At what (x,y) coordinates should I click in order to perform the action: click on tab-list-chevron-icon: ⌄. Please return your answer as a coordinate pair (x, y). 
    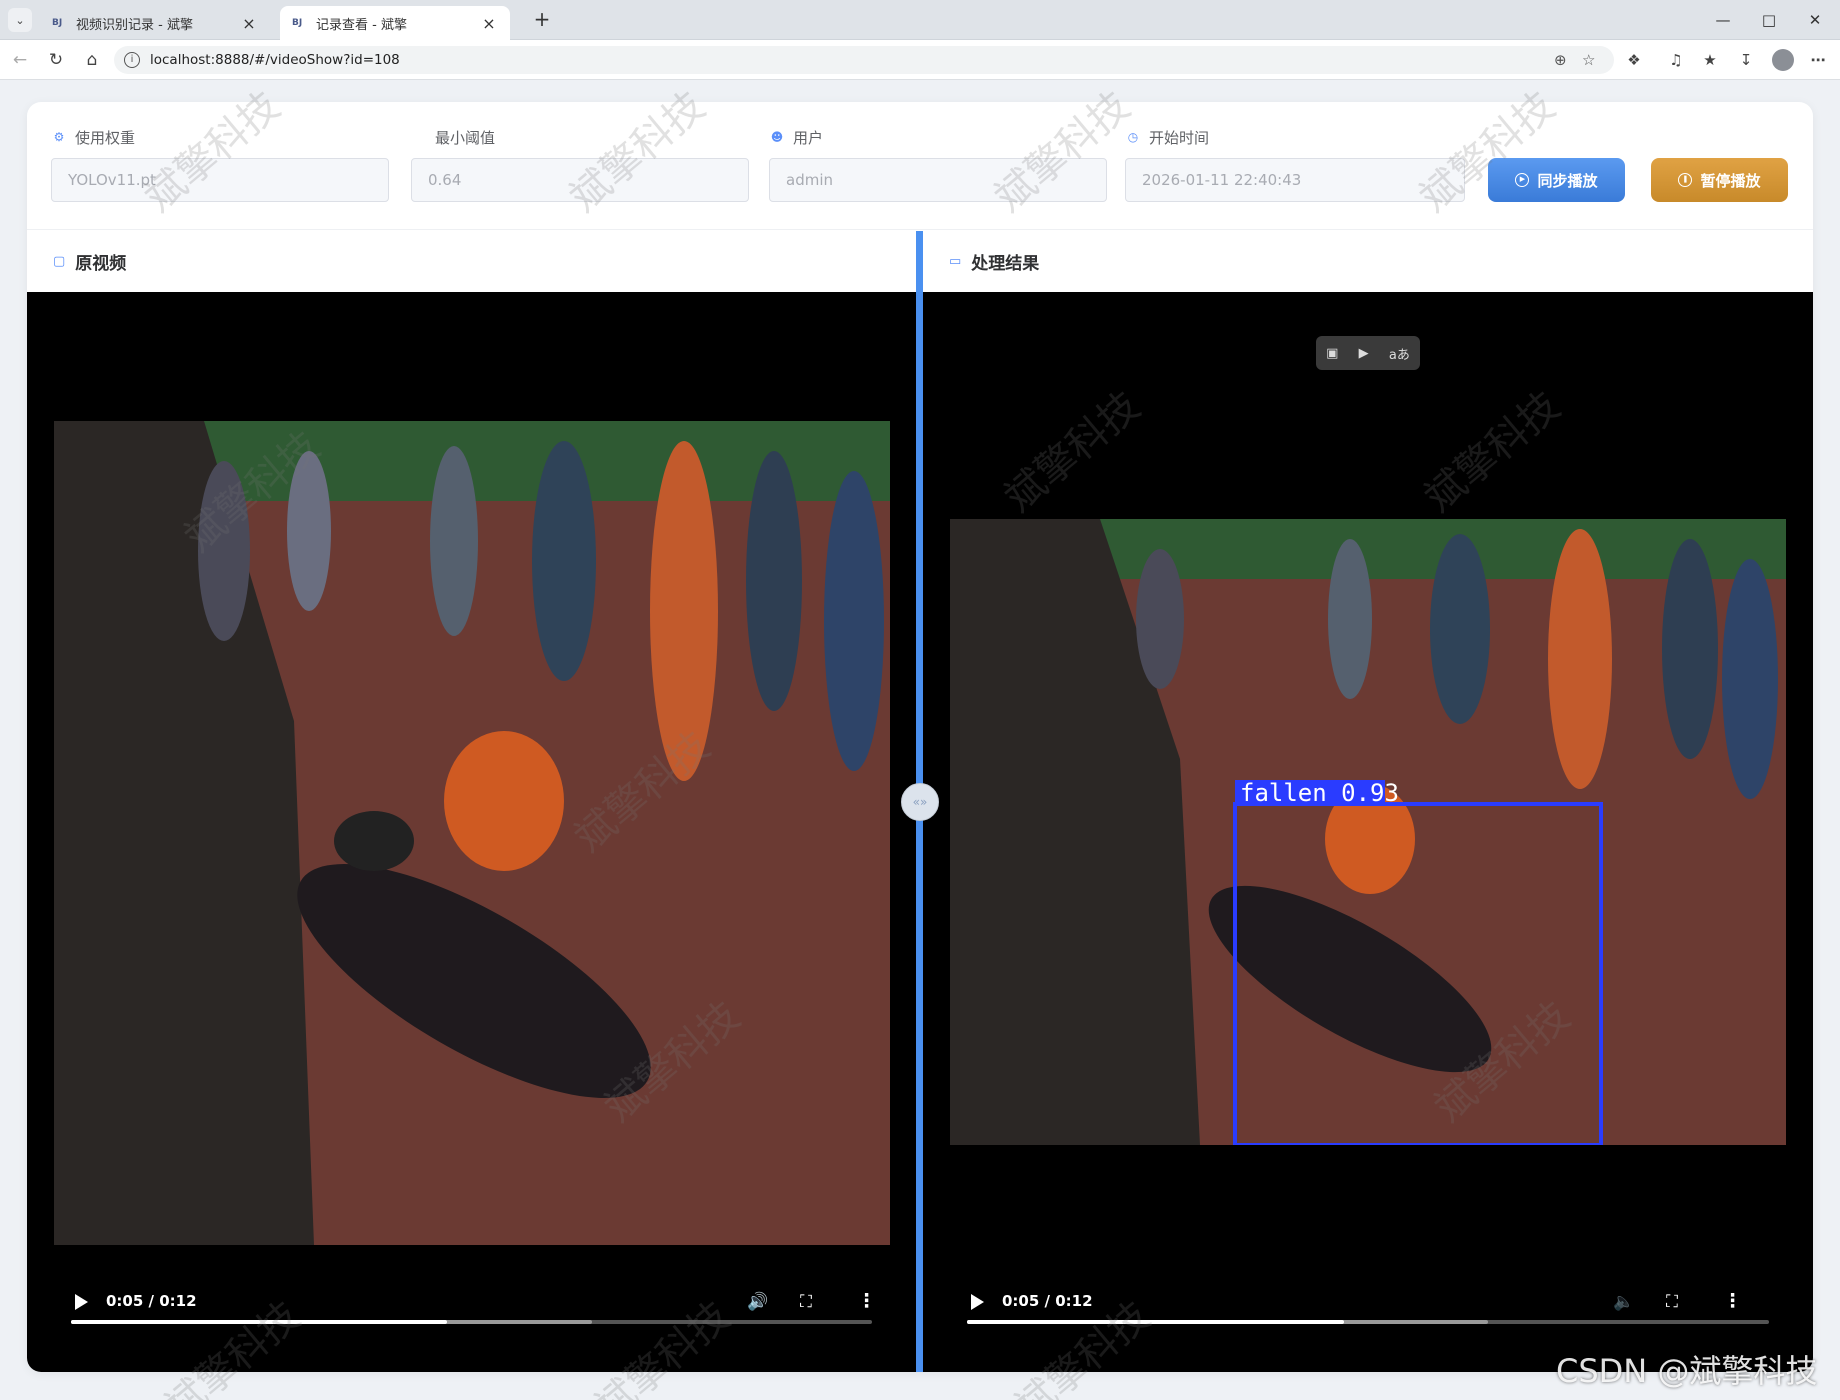
    Looking at the image, I should click on (20, 20).